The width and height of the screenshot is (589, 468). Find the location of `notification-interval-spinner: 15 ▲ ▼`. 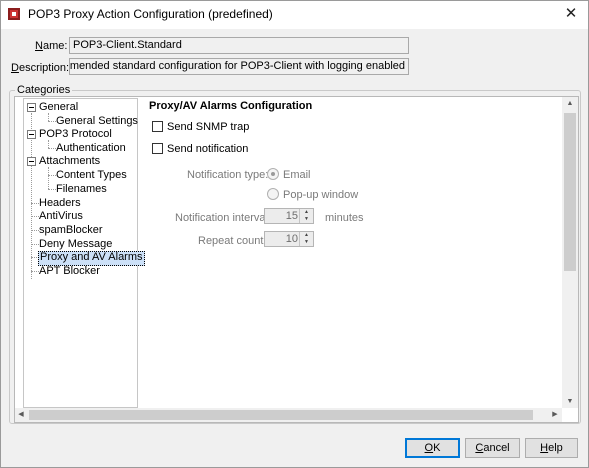

notification-interval-spinner: 15 ▲ ▼ is located at coordinates (289, 216).